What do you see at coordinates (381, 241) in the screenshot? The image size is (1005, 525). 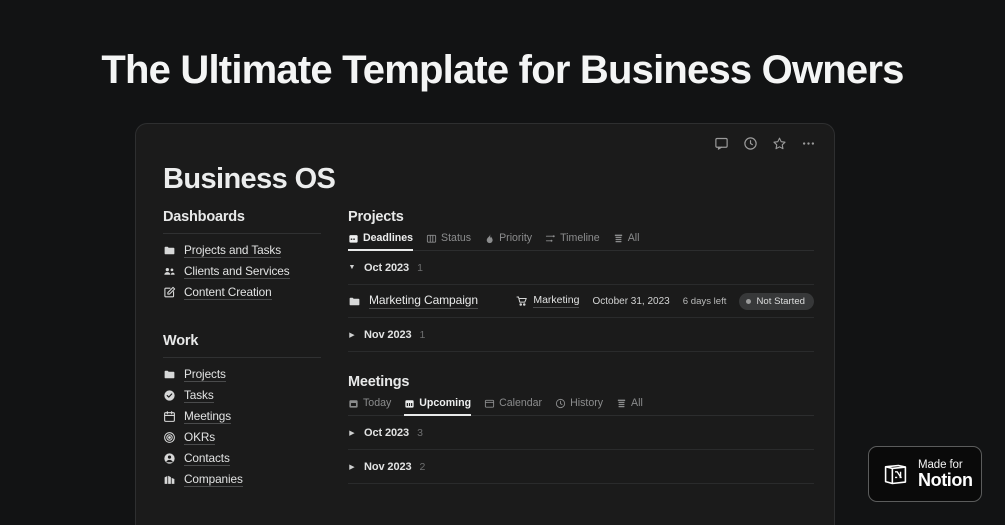 I see `tab-deadlines: Deadlines` at bounding box center [381, 241].